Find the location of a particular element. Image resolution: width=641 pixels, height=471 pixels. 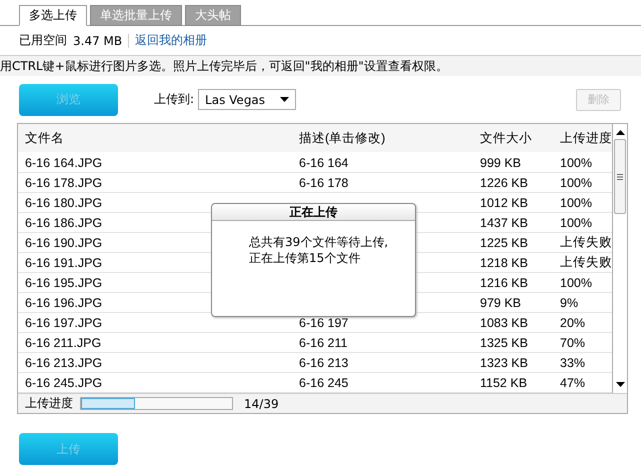

file-size-cell: 1437 KB is located at coordinates (504, 223).